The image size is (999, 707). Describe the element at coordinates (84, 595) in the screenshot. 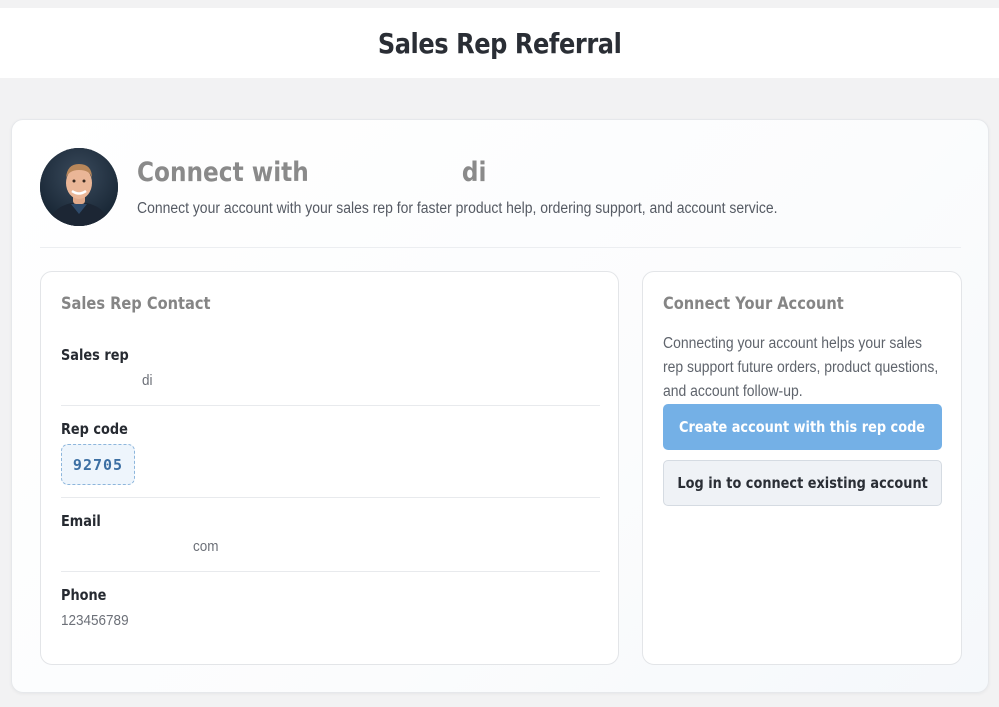

I see `phone-label: Phone` at that location.